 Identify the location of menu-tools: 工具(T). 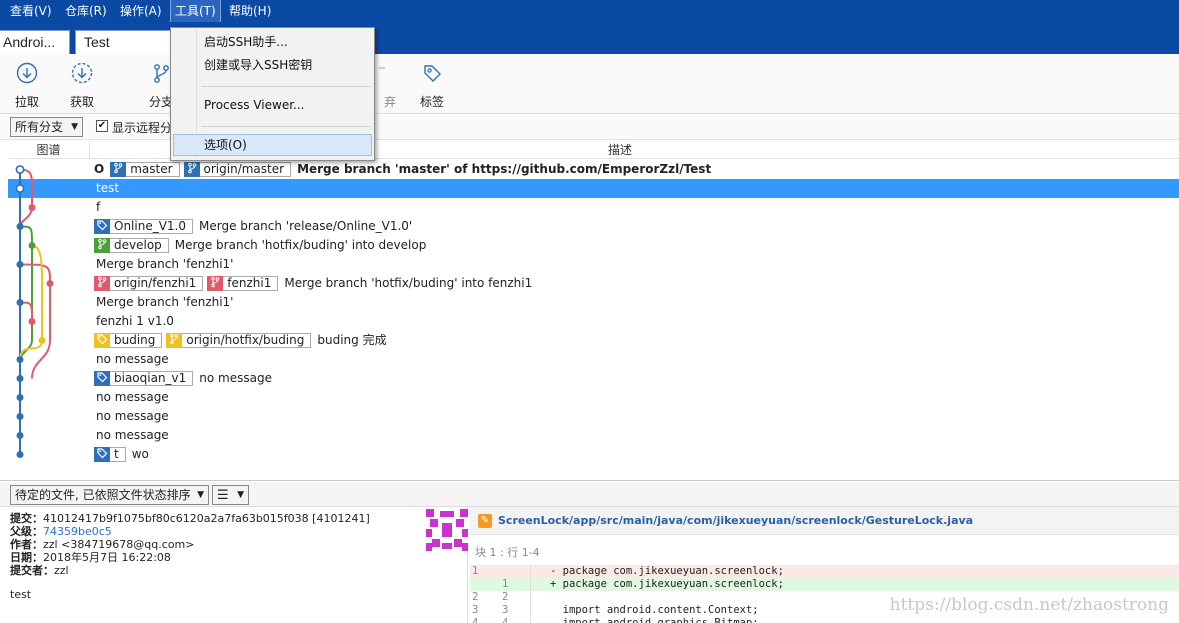
(195, 11).